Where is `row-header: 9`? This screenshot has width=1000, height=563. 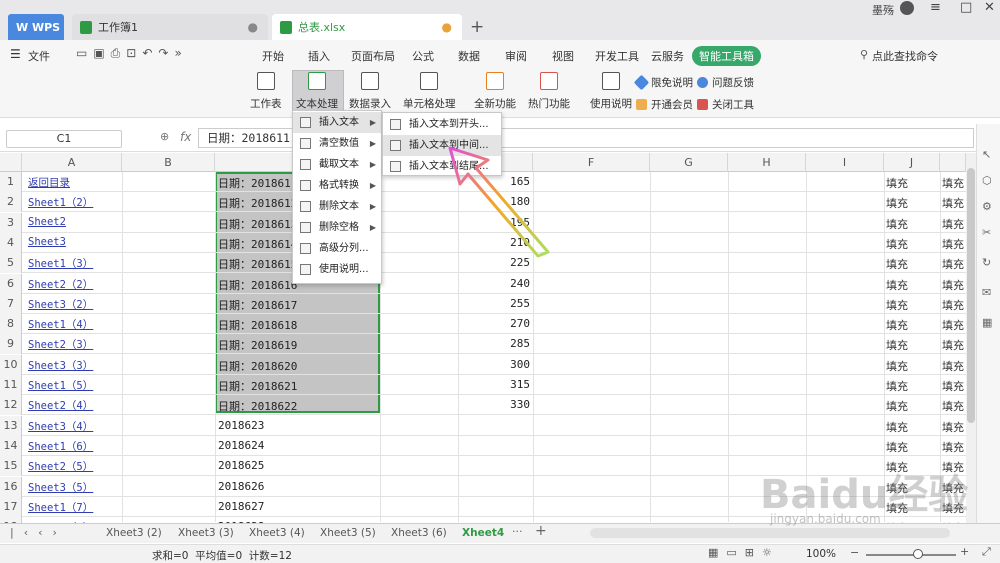 row-header: 9 is located at coordinates (11, 344).